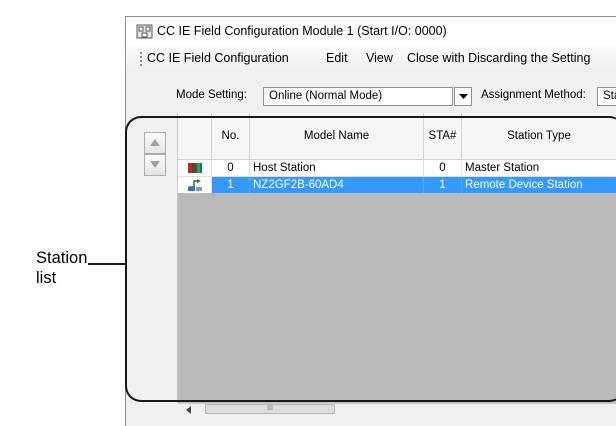 The width and height of the screenshot is (616, 426). What do you see at coordinates (144, 31) in the screenshot?
I see `app-icon` at bounding box center [144, 31].